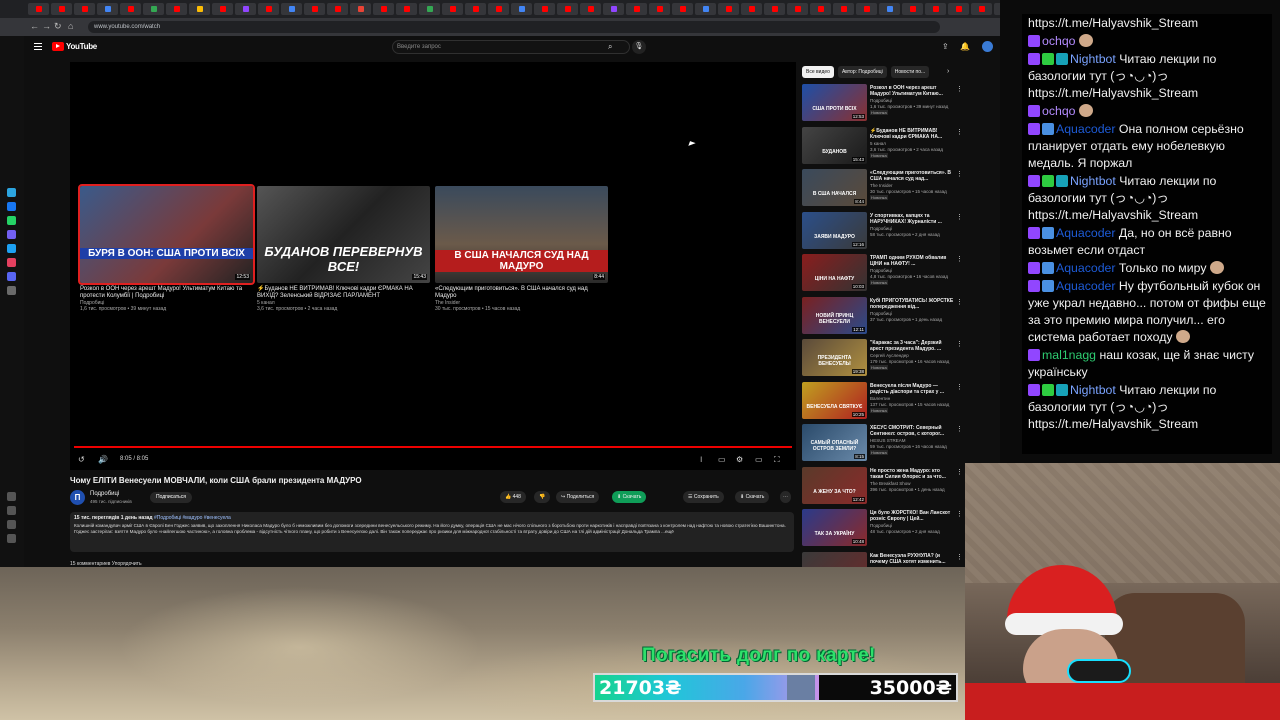 This screenshot has height=720, width=1280. I want to click on recommendation-channel: The Breakfast Show, so click(890, 483).